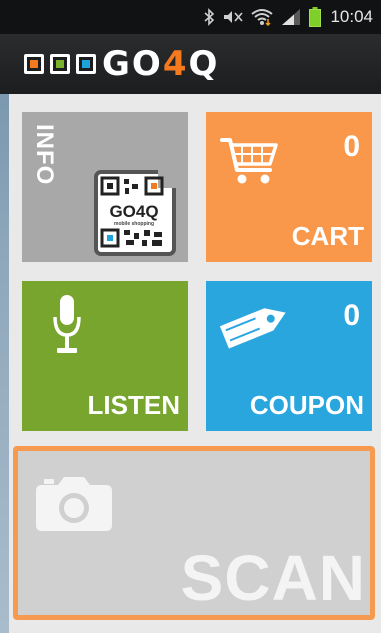  I want to click on clock-time: 10:04, so click(351, 16).